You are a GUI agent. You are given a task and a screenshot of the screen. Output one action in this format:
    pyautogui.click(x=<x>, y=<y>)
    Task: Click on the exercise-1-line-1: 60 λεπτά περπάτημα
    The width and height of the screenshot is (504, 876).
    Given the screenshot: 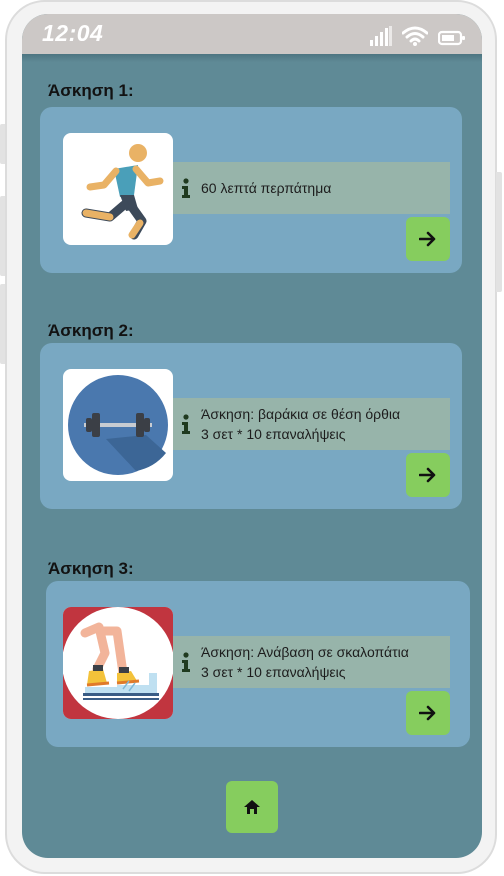 What is the action you would take?
    pyautogui.click(x=266, y=188)
    